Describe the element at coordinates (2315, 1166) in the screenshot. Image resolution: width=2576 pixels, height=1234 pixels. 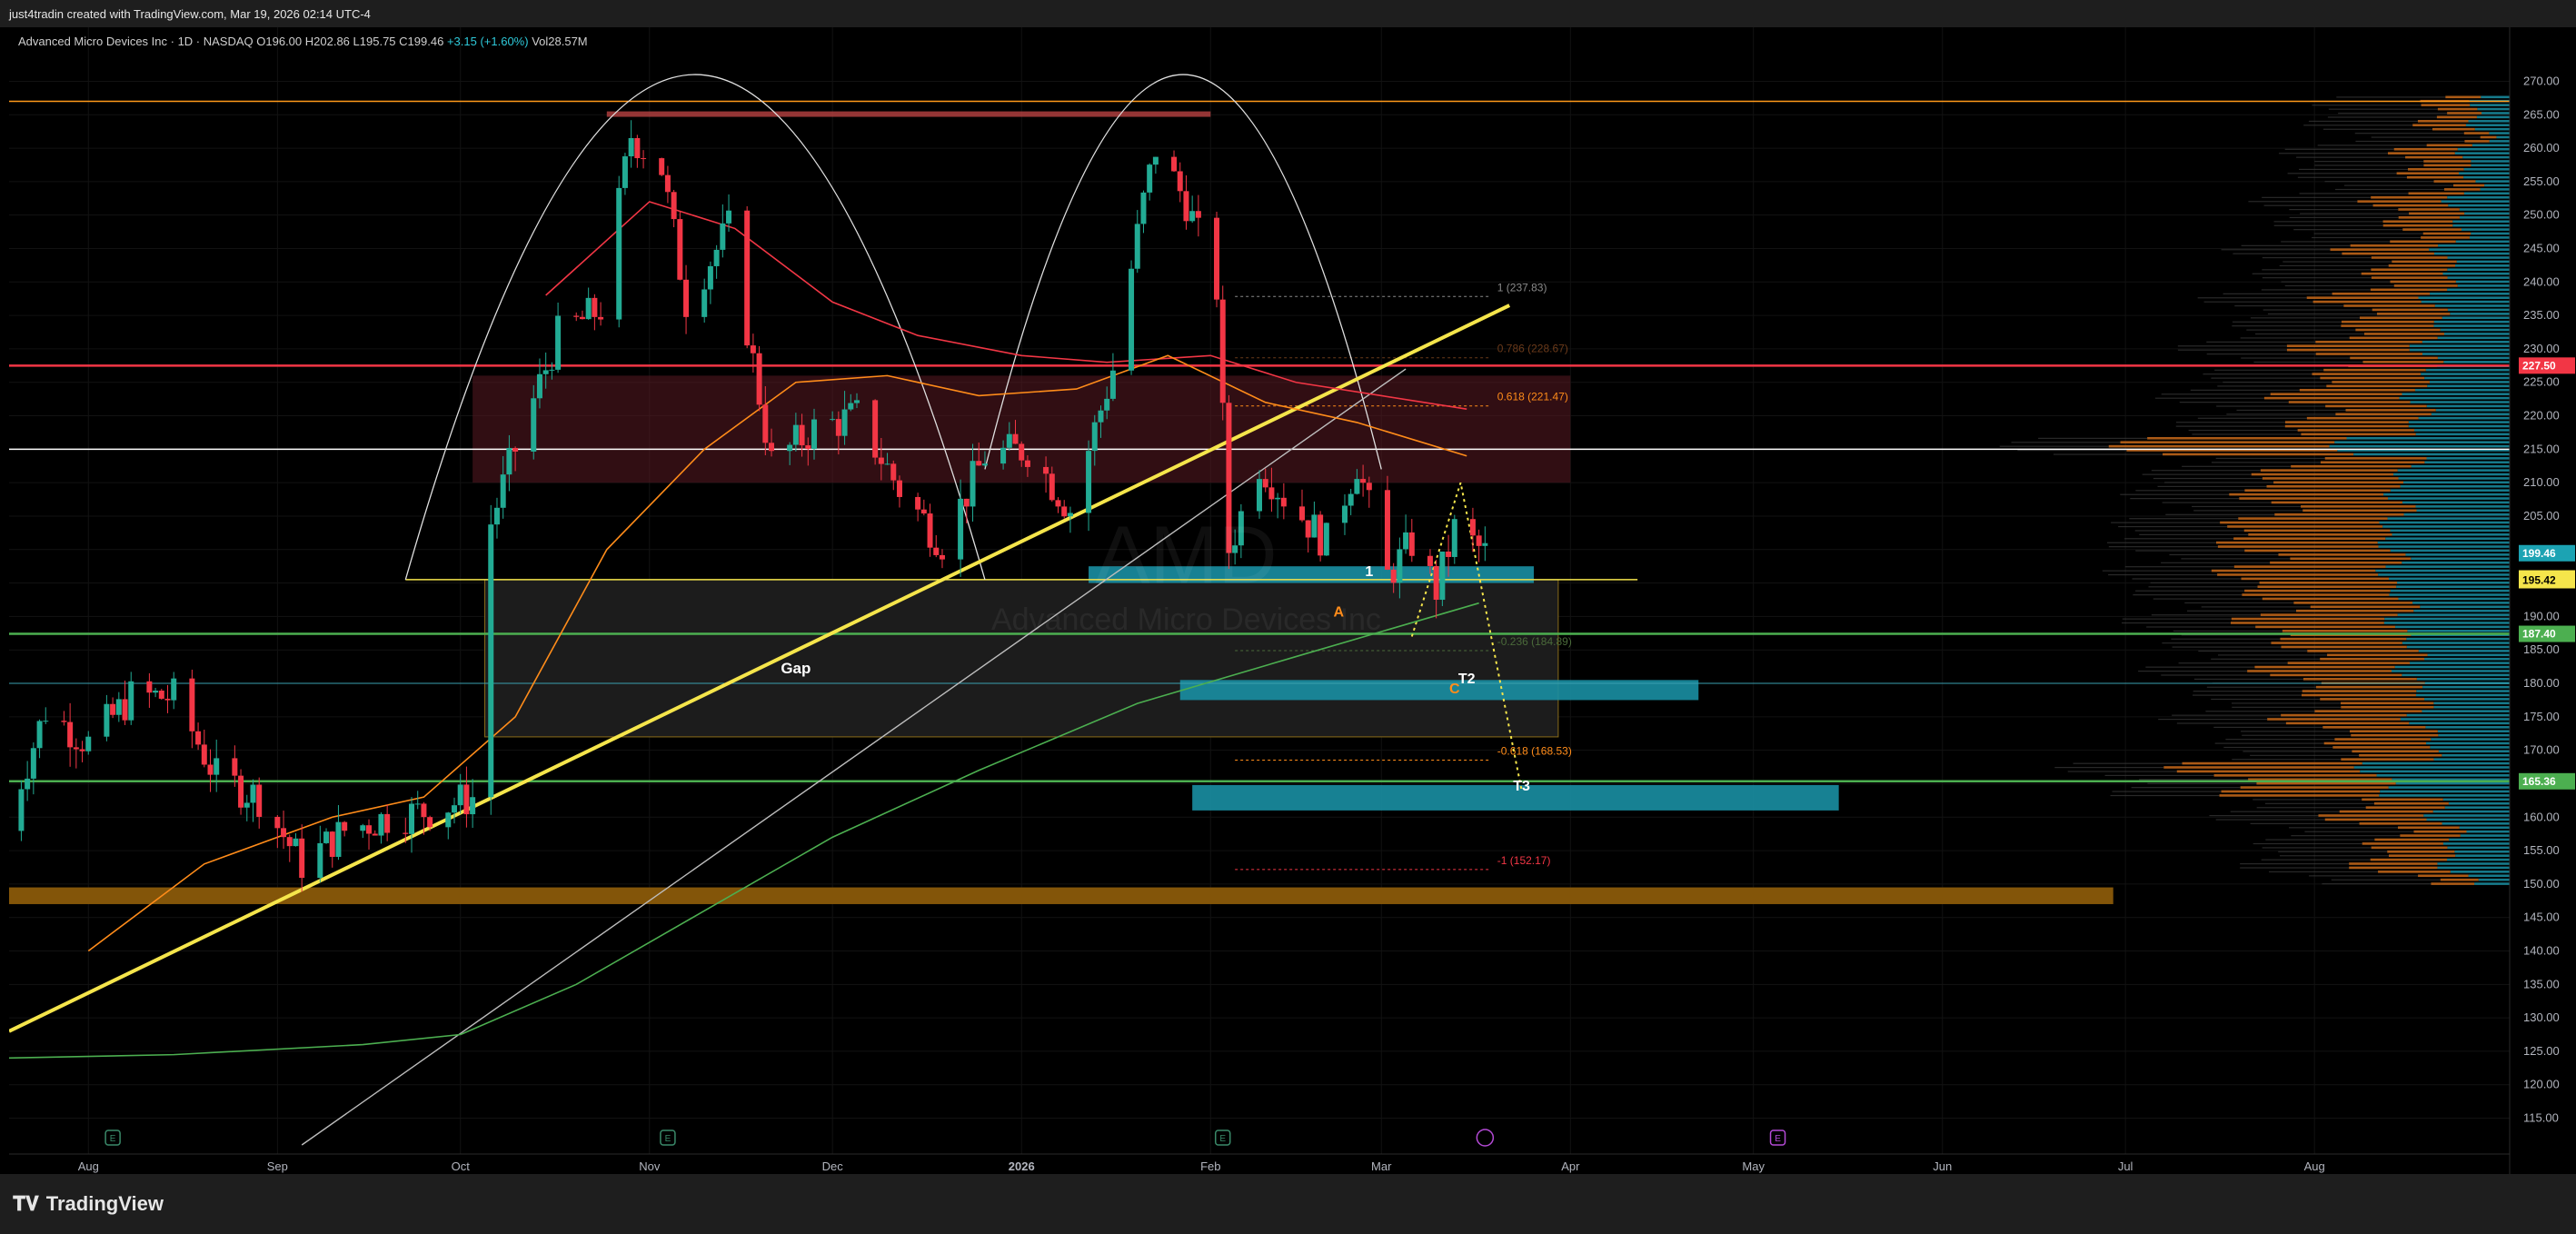
I see `x-axis-label: Aug` at that location.